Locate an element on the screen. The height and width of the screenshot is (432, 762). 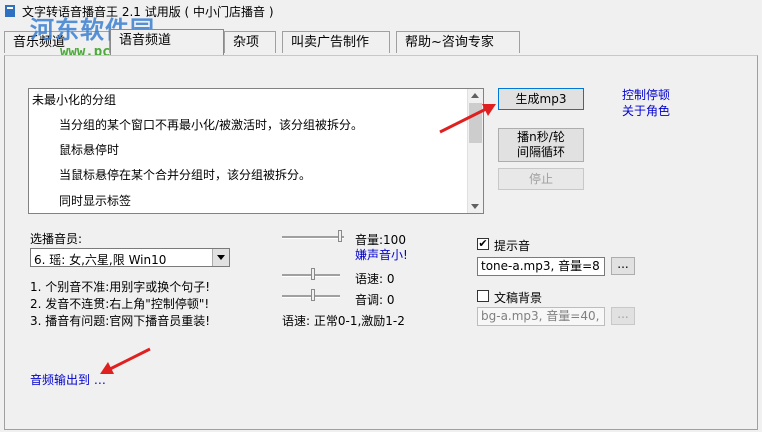
bg-music-checkbox is located at coordinates (483, 296).